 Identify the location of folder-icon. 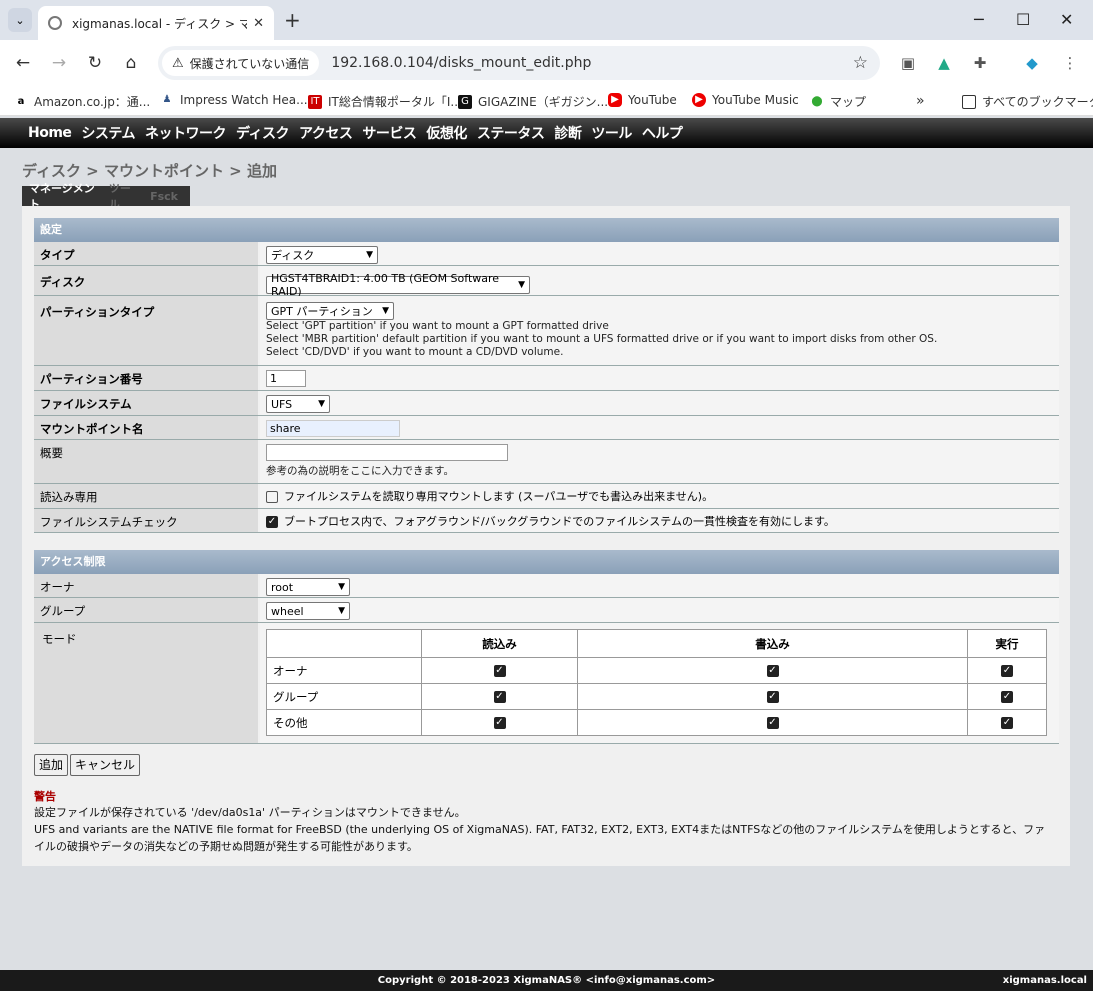
(969, 101).